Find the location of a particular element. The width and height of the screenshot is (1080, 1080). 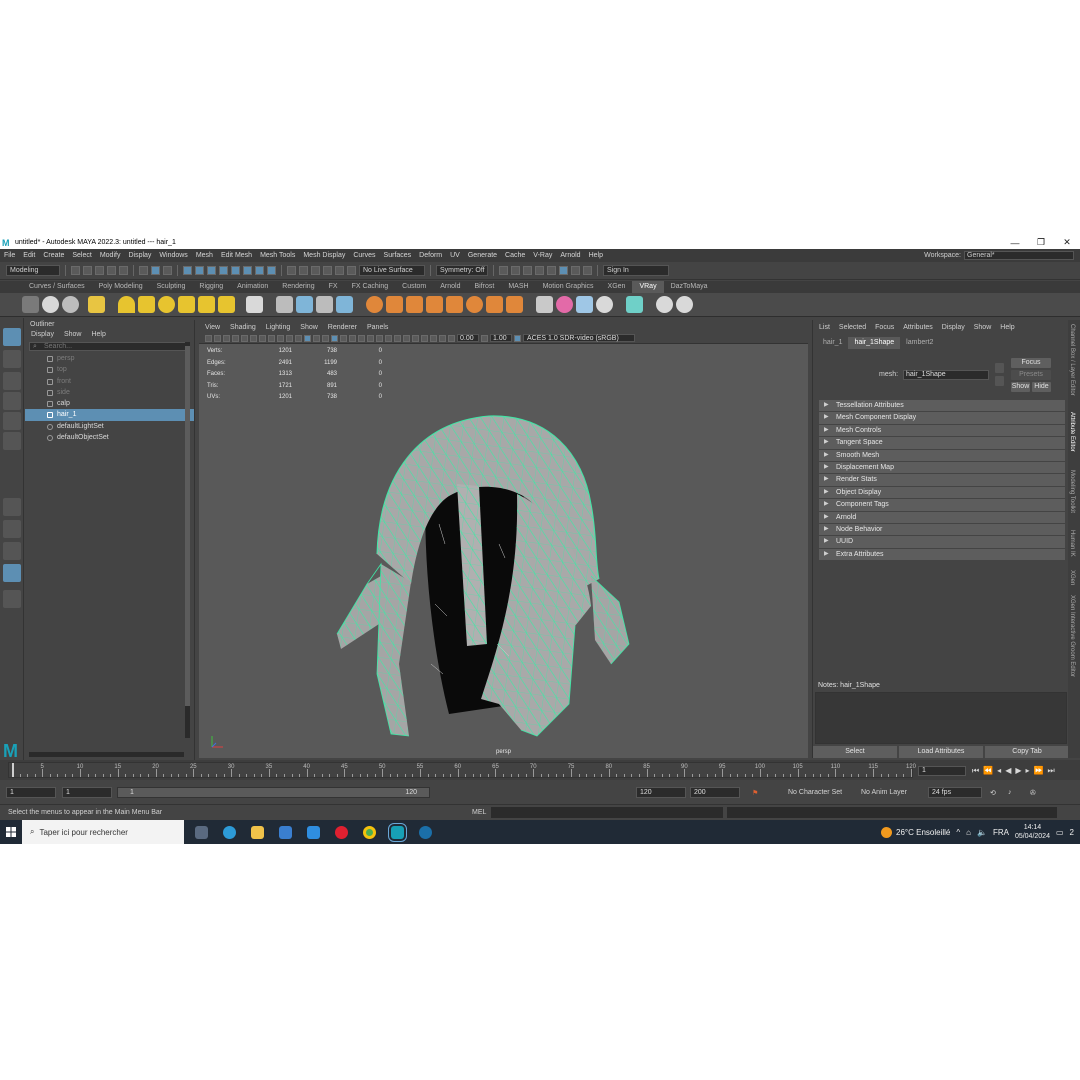

loop-icon: ⟲ is located at coordinates (993, 793).